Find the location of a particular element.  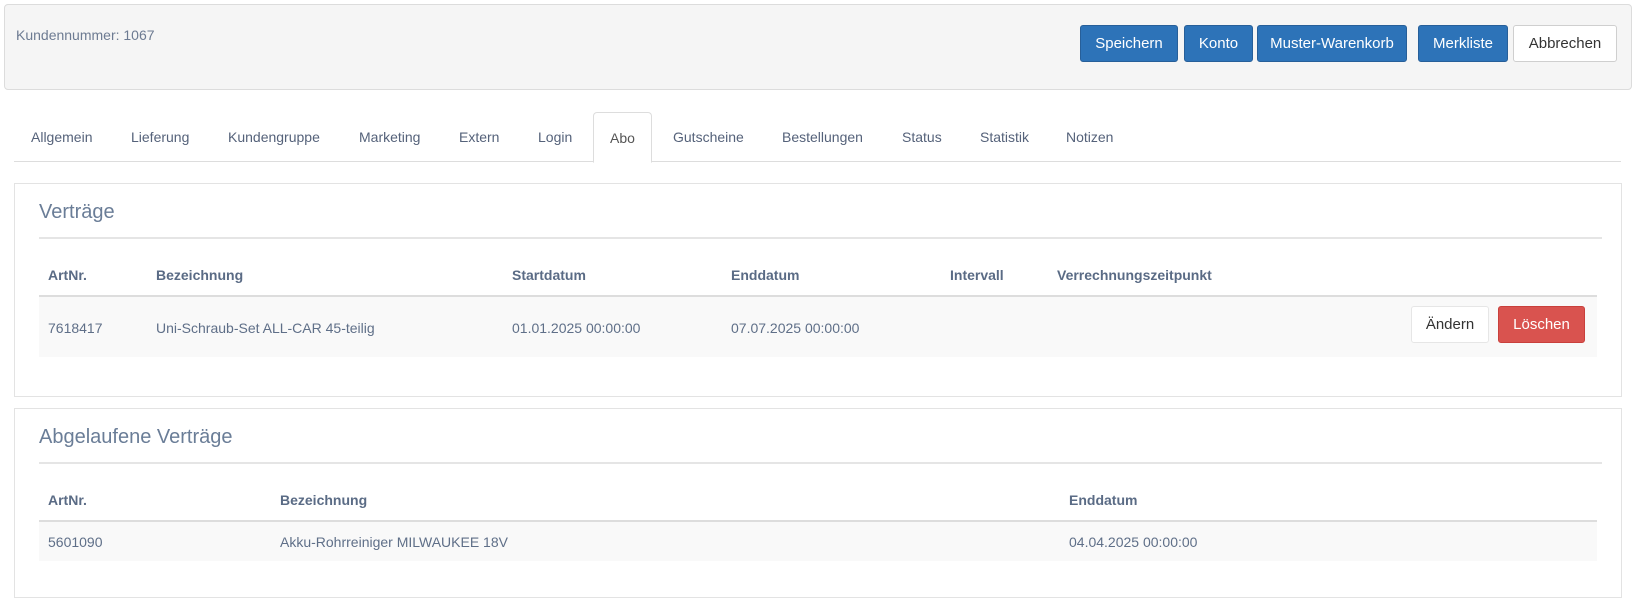

row-enddatum: 07.07.2025 00:00:00 is located at coordinates (795, 328).